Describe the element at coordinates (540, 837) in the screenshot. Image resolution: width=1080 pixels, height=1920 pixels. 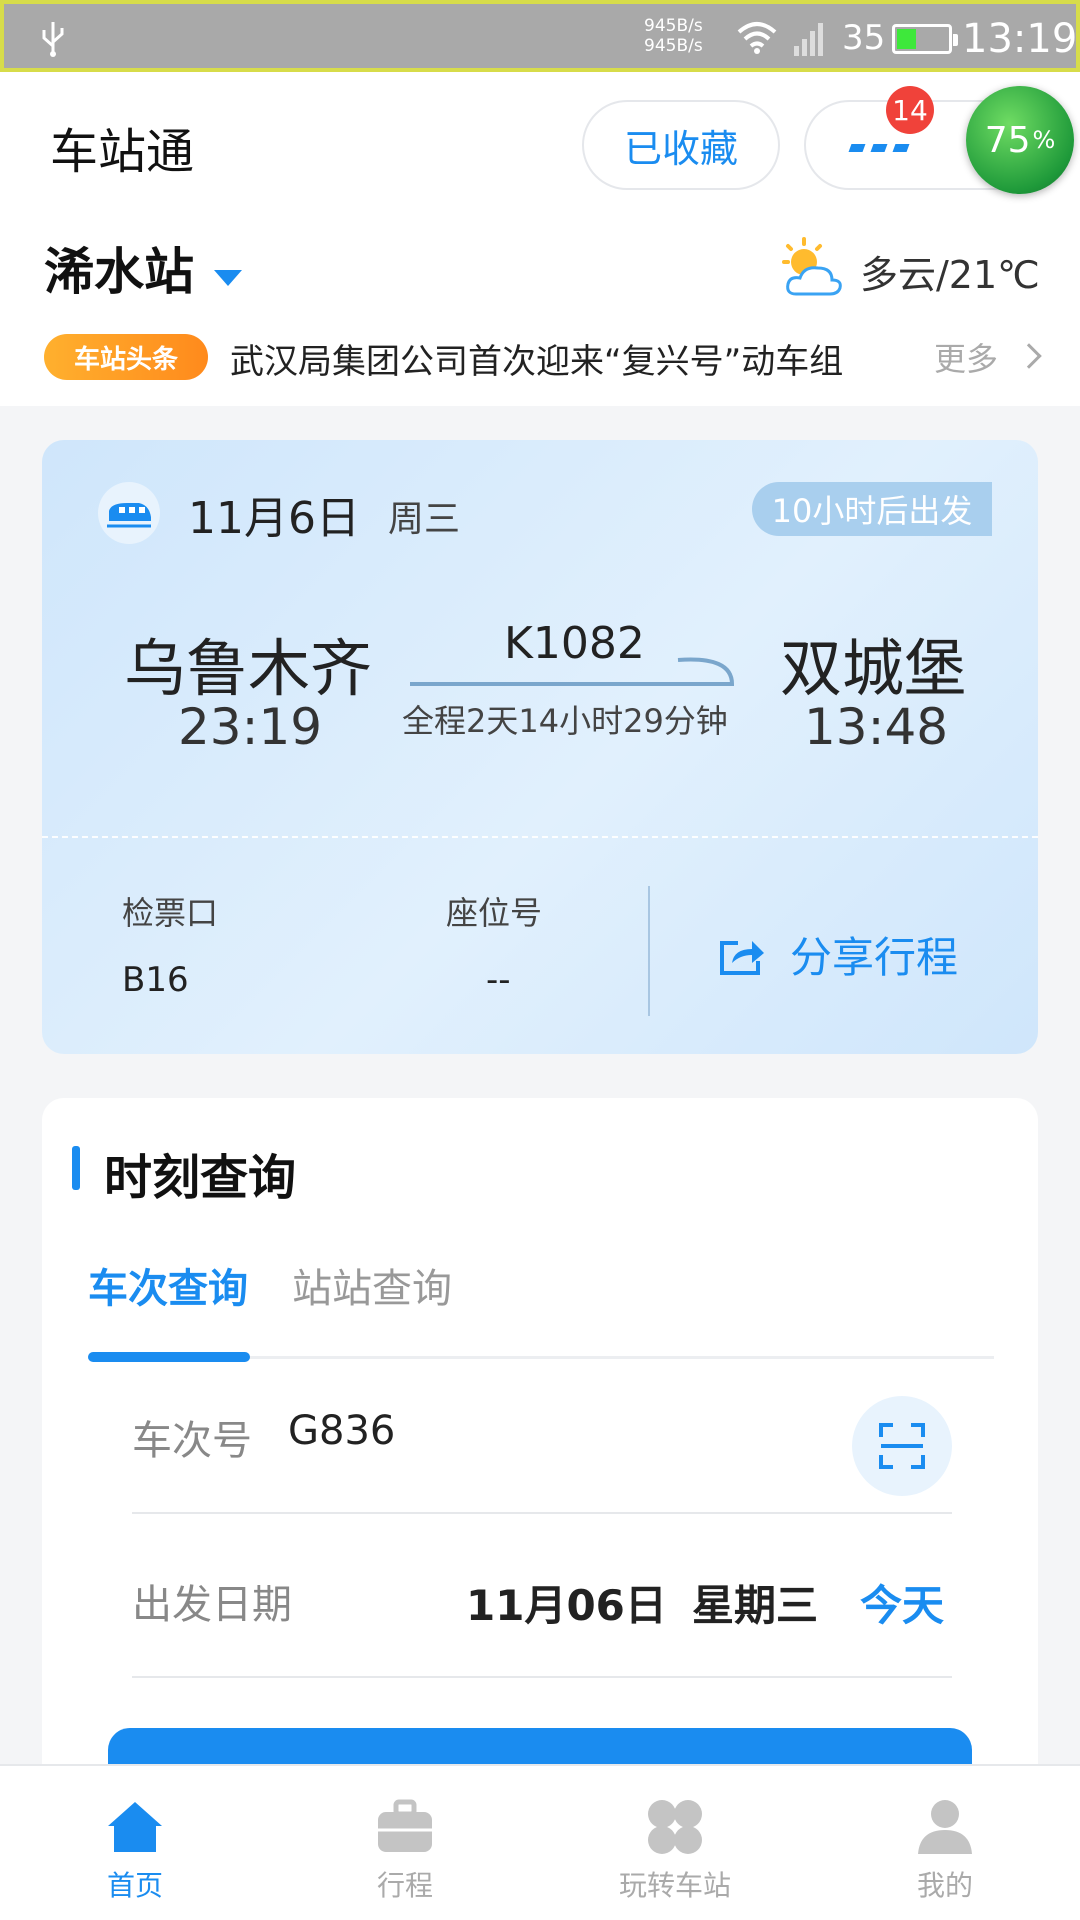
I see `card-divider` at that location.